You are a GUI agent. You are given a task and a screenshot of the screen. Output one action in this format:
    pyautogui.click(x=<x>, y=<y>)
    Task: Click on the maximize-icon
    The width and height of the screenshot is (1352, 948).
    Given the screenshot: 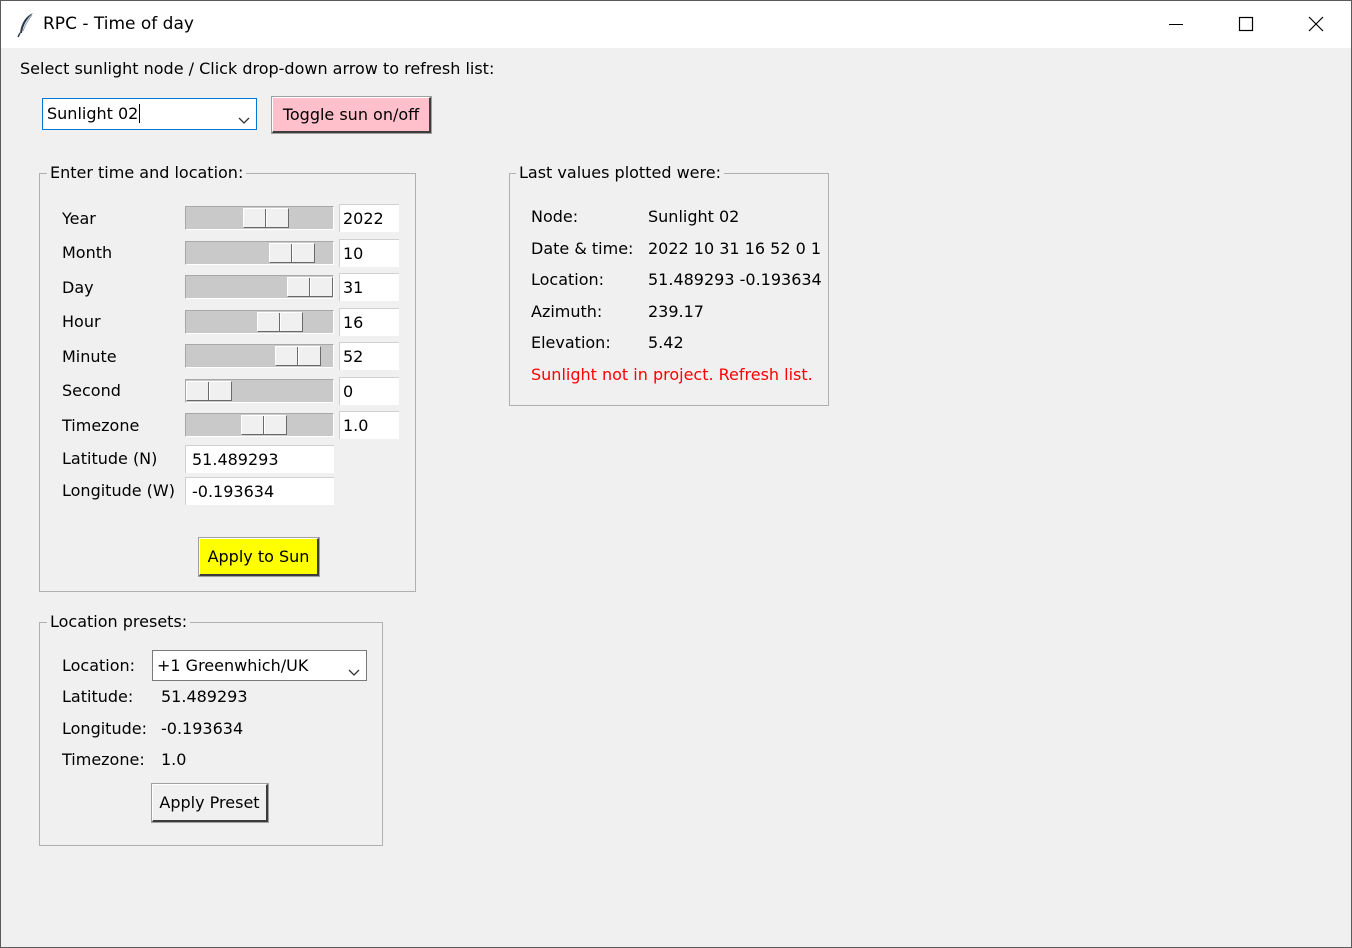 What is the action you would take?
    pyautogui.click(x=1246, y=24)
    